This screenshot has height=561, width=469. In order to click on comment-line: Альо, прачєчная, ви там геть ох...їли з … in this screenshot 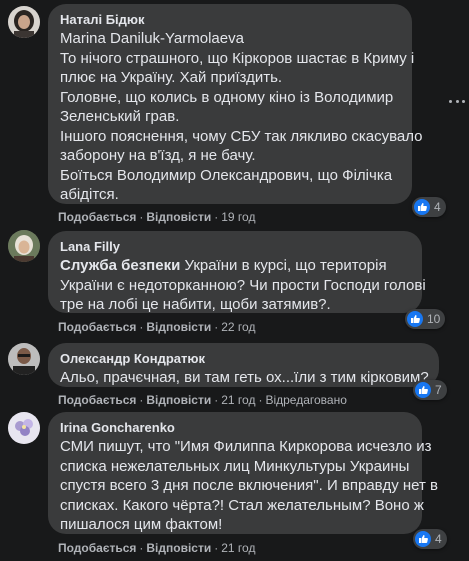, I will do `click(244, 377)`.